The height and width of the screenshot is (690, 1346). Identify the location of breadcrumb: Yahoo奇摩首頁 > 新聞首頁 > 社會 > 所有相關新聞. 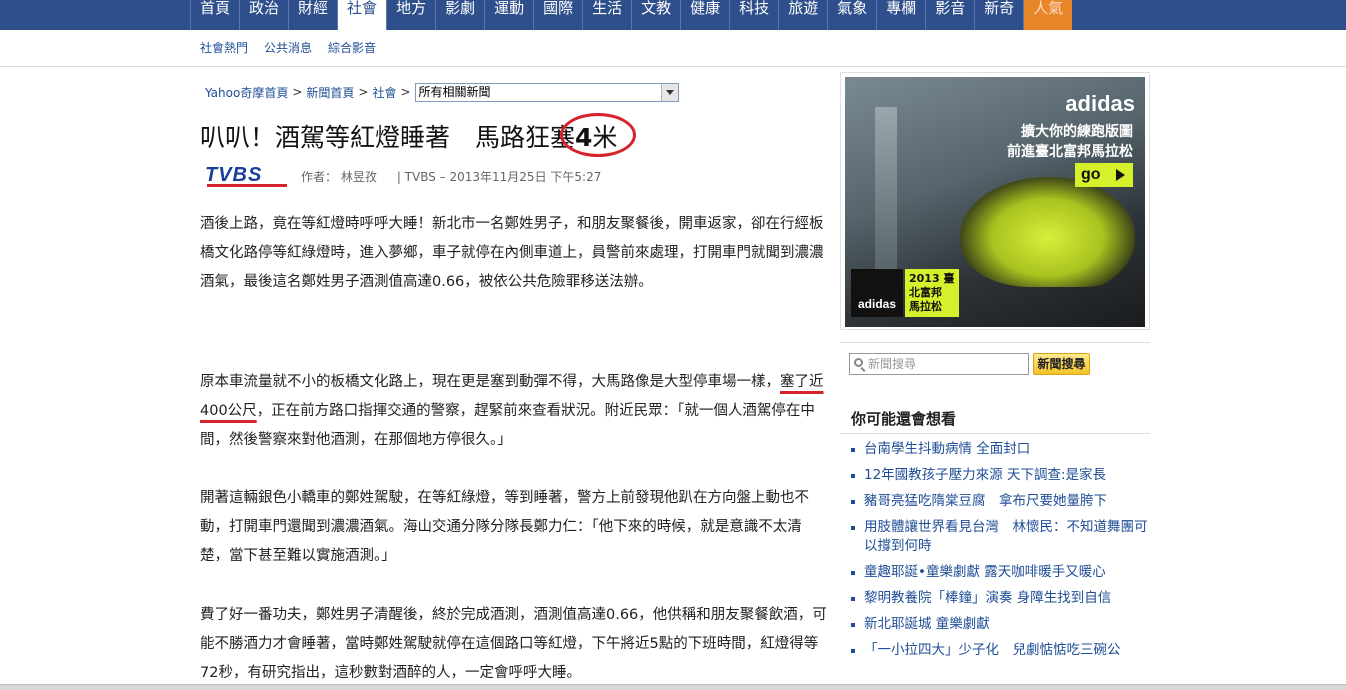
(442, 92).